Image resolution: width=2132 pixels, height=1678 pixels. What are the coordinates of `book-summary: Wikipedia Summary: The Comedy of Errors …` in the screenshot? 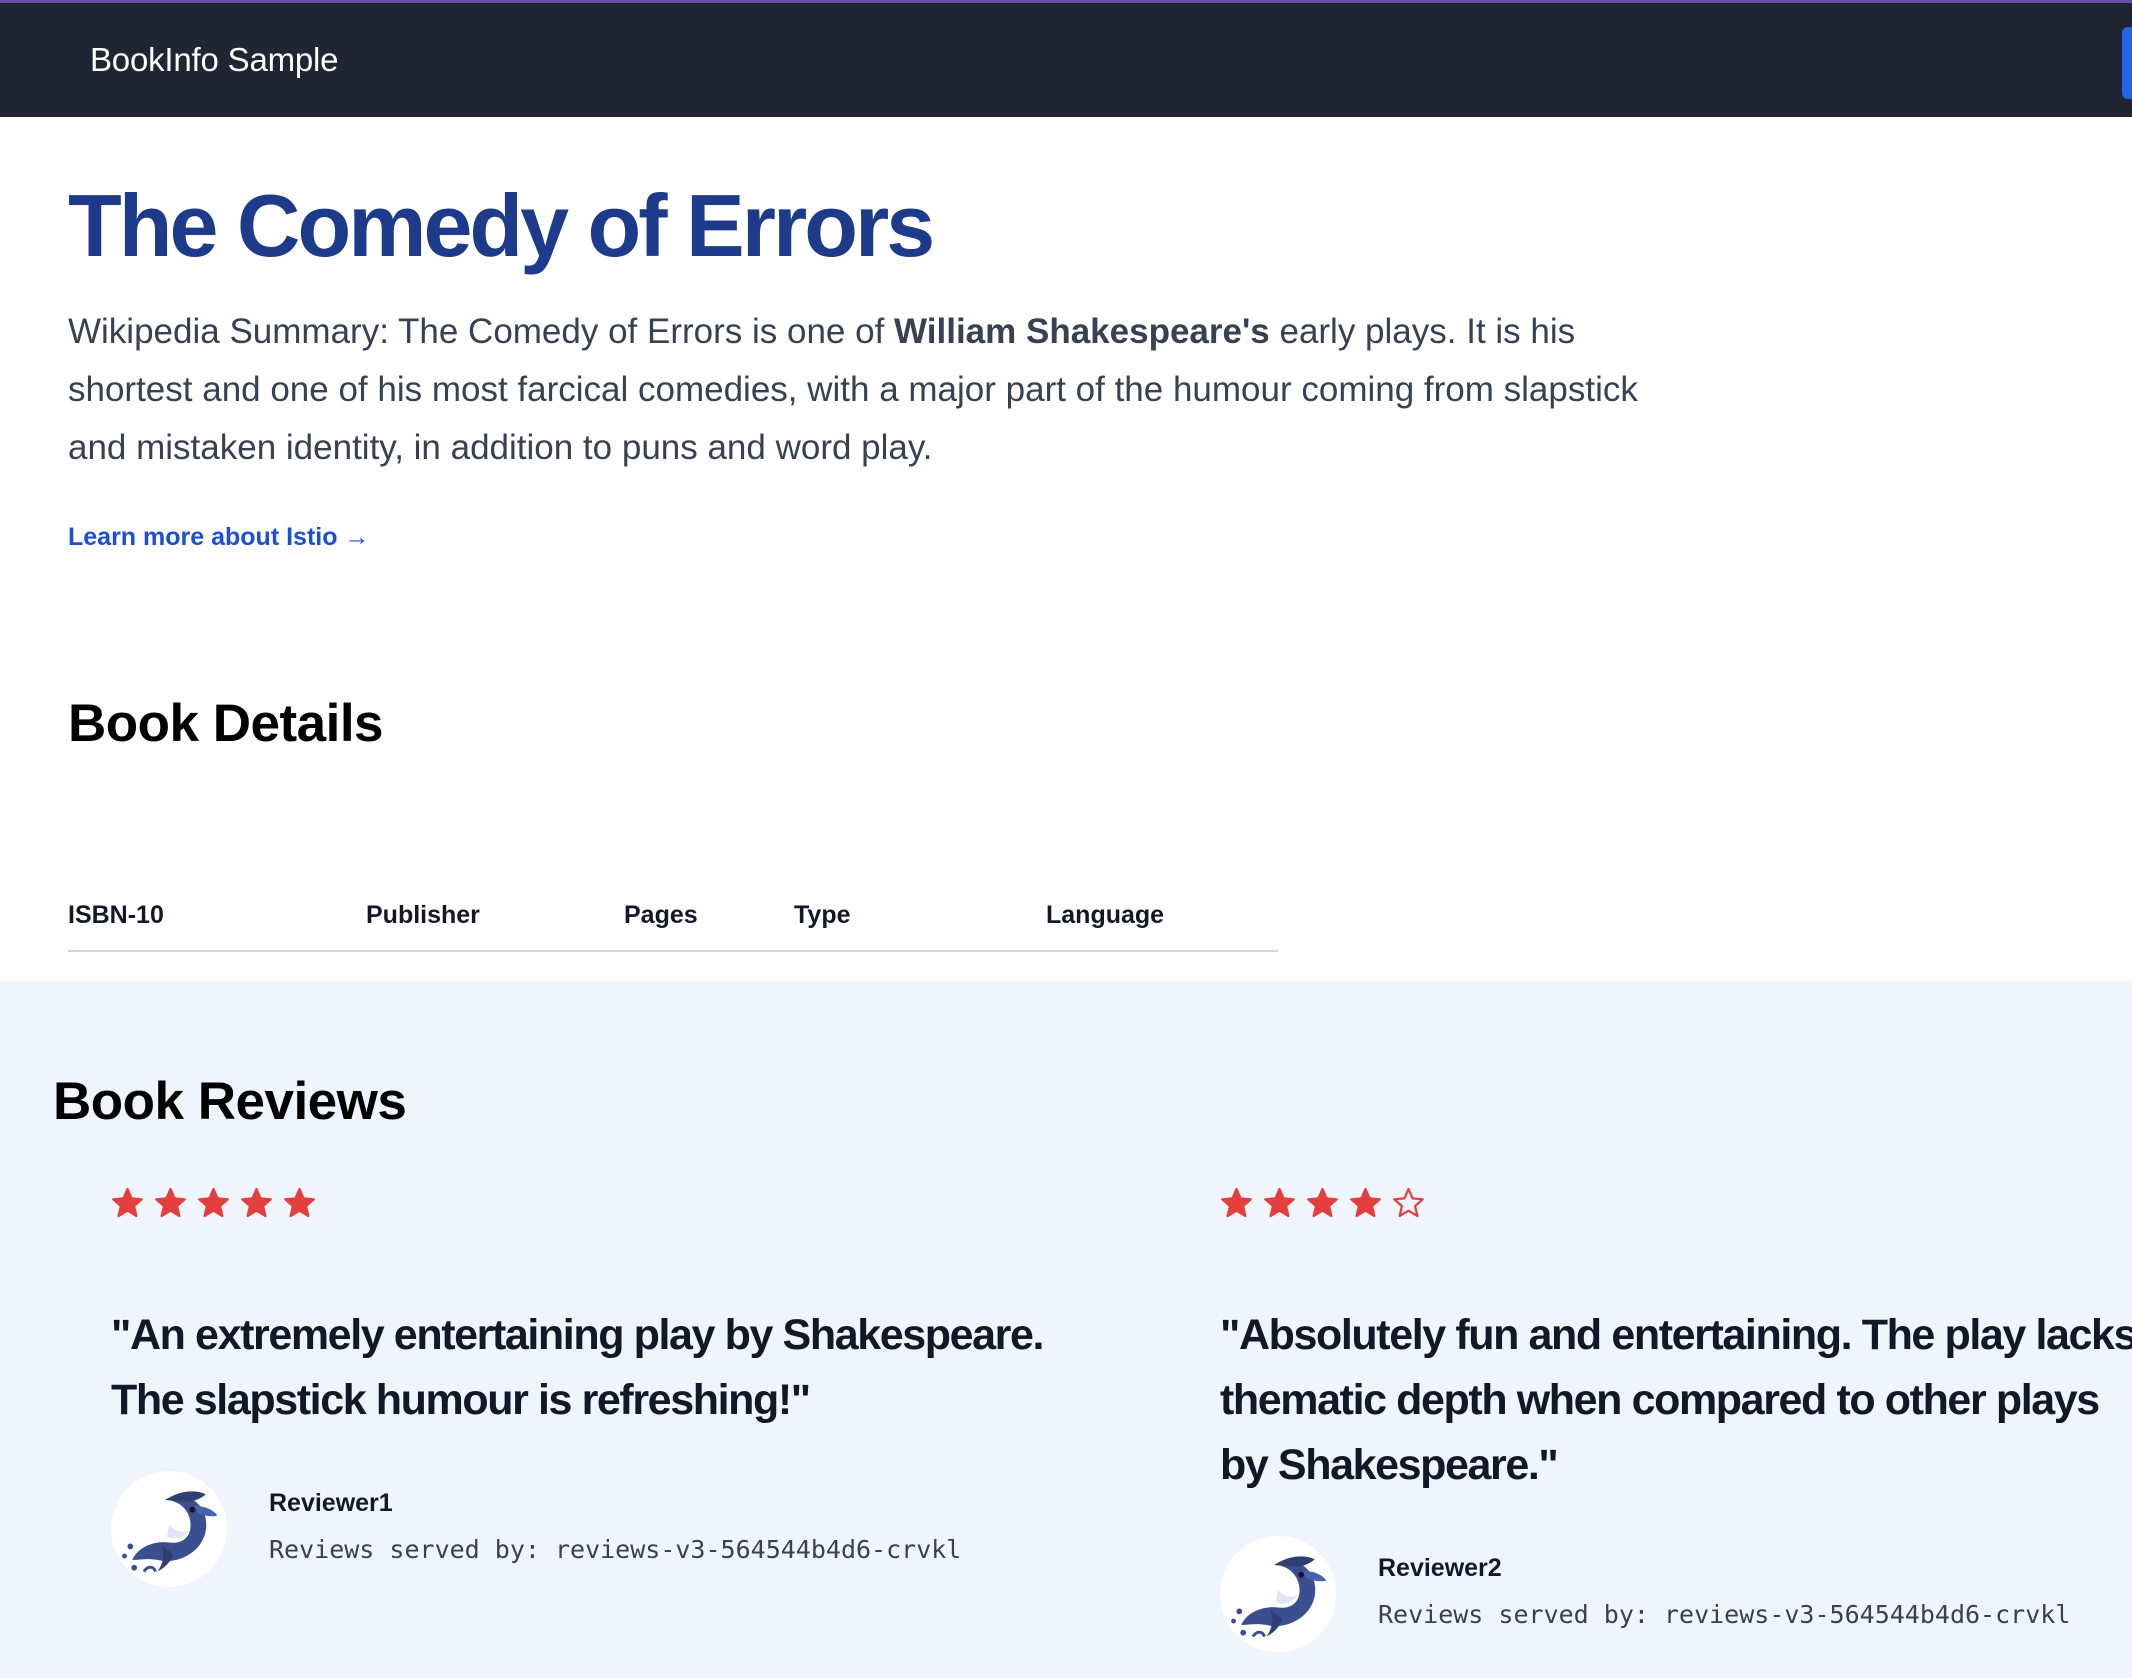 It's located at (873, 390).